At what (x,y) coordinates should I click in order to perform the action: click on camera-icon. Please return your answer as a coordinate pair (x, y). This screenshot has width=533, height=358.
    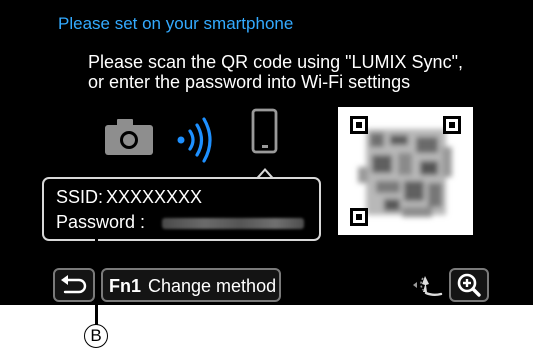
    Looking at the image, I should click on (129, 137).